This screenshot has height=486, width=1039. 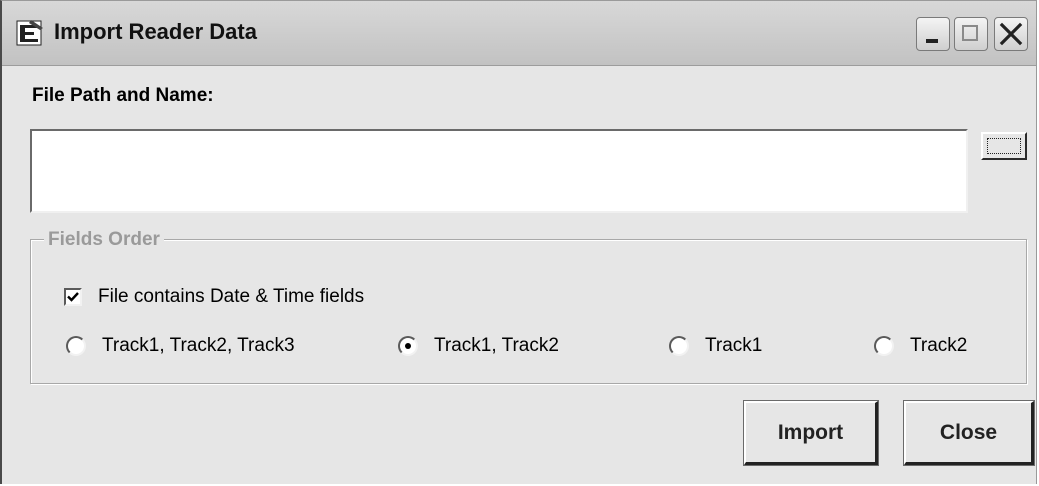 What do you see at coordinates (408, 346) in the screenshot?
I see `radio-button-selected` at bounding box center [408, 346].